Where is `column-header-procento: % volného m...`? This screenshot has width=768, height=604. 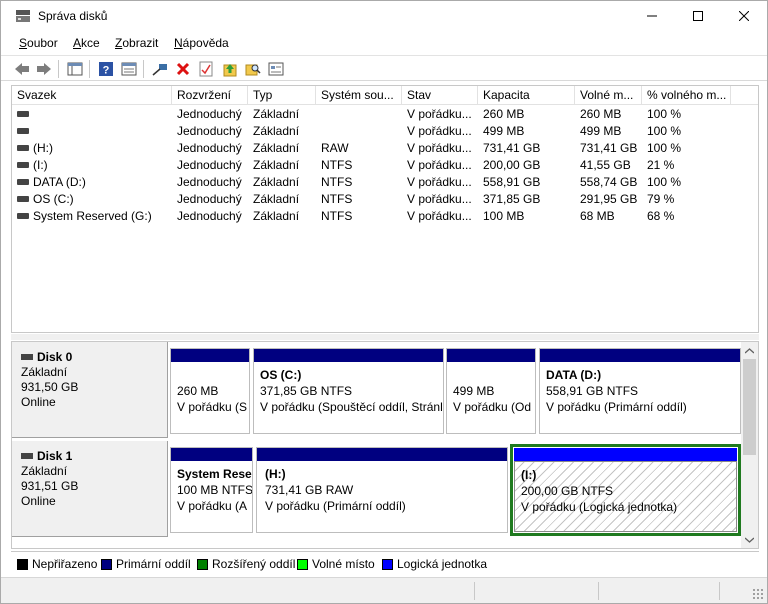
column-header-procento: % volného m... is located at coordinates (686, 95).